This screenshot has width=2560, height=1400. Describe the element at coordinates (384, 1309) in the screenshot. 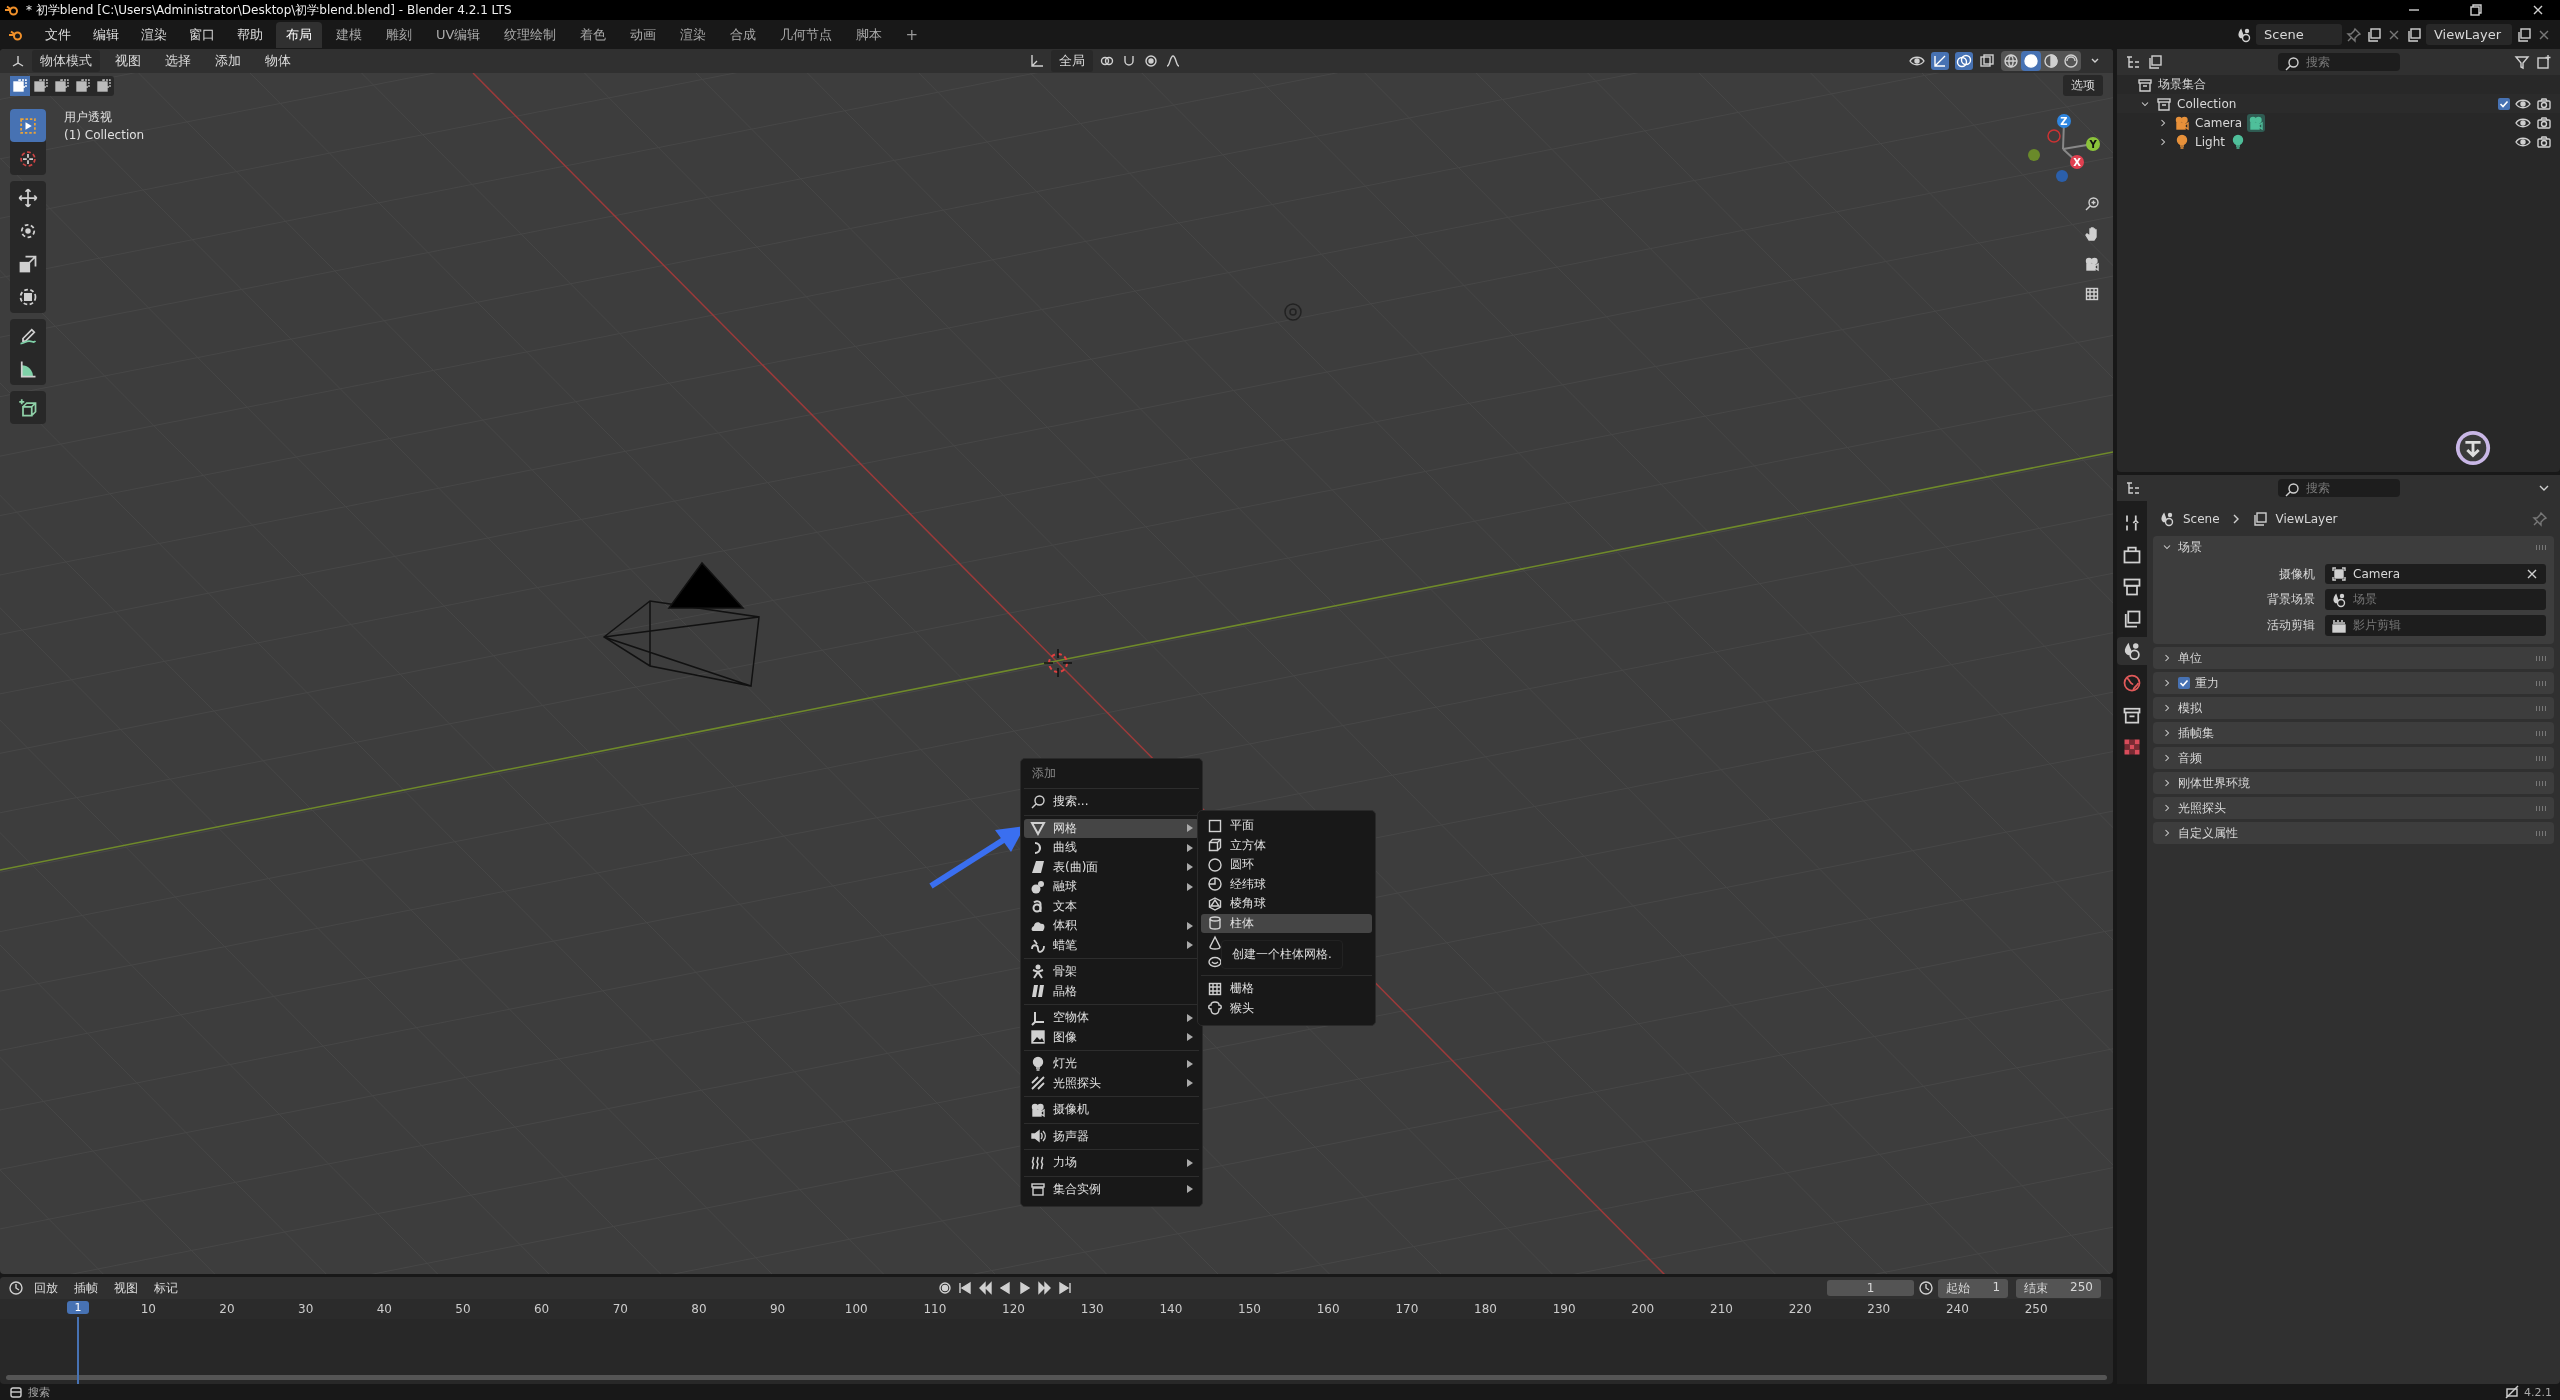

I see `frame-number: 40` at that location.